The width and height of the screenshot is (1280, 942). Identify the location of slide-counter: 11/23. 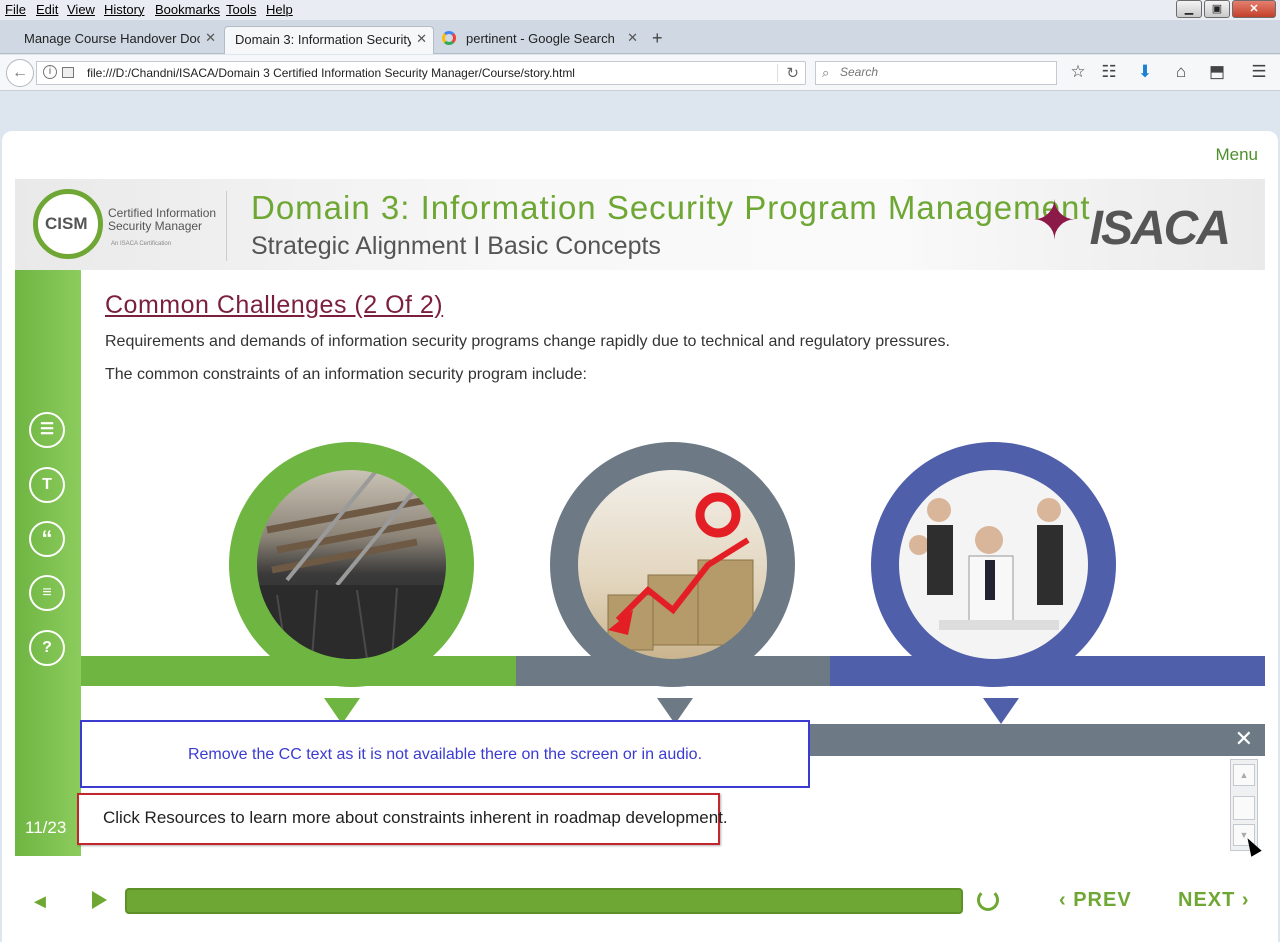
(46, 827).